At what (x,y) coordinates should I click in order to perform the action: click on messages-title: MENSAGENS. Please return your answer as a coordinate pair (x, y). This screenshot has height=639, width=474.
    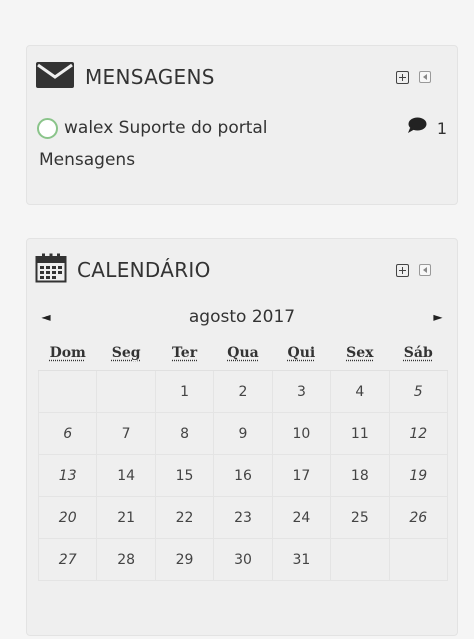
    Looking at the image, I should click on (150, 77).